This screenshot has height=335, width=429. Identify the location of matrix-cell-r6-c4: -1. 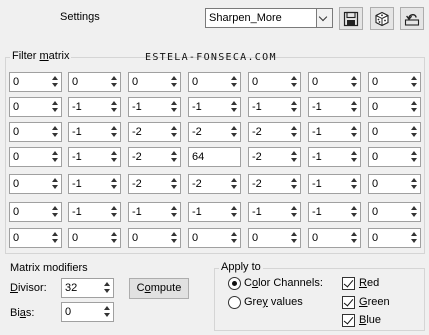
(214, 212).